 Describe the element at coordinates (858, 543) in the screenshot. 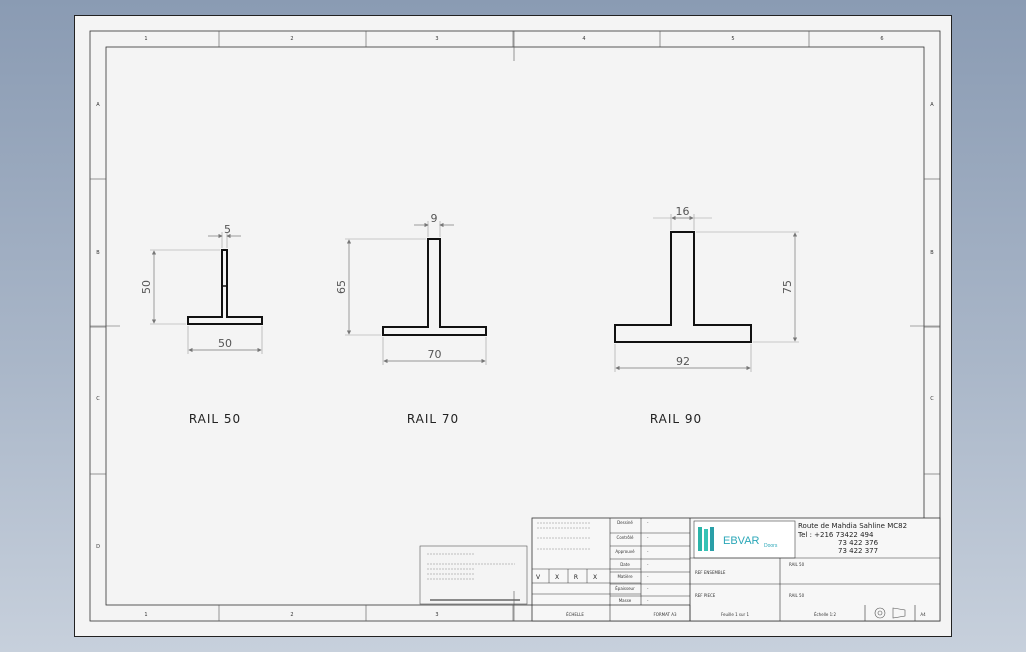

I see `company-tel-2: 73 422 376` at that location.